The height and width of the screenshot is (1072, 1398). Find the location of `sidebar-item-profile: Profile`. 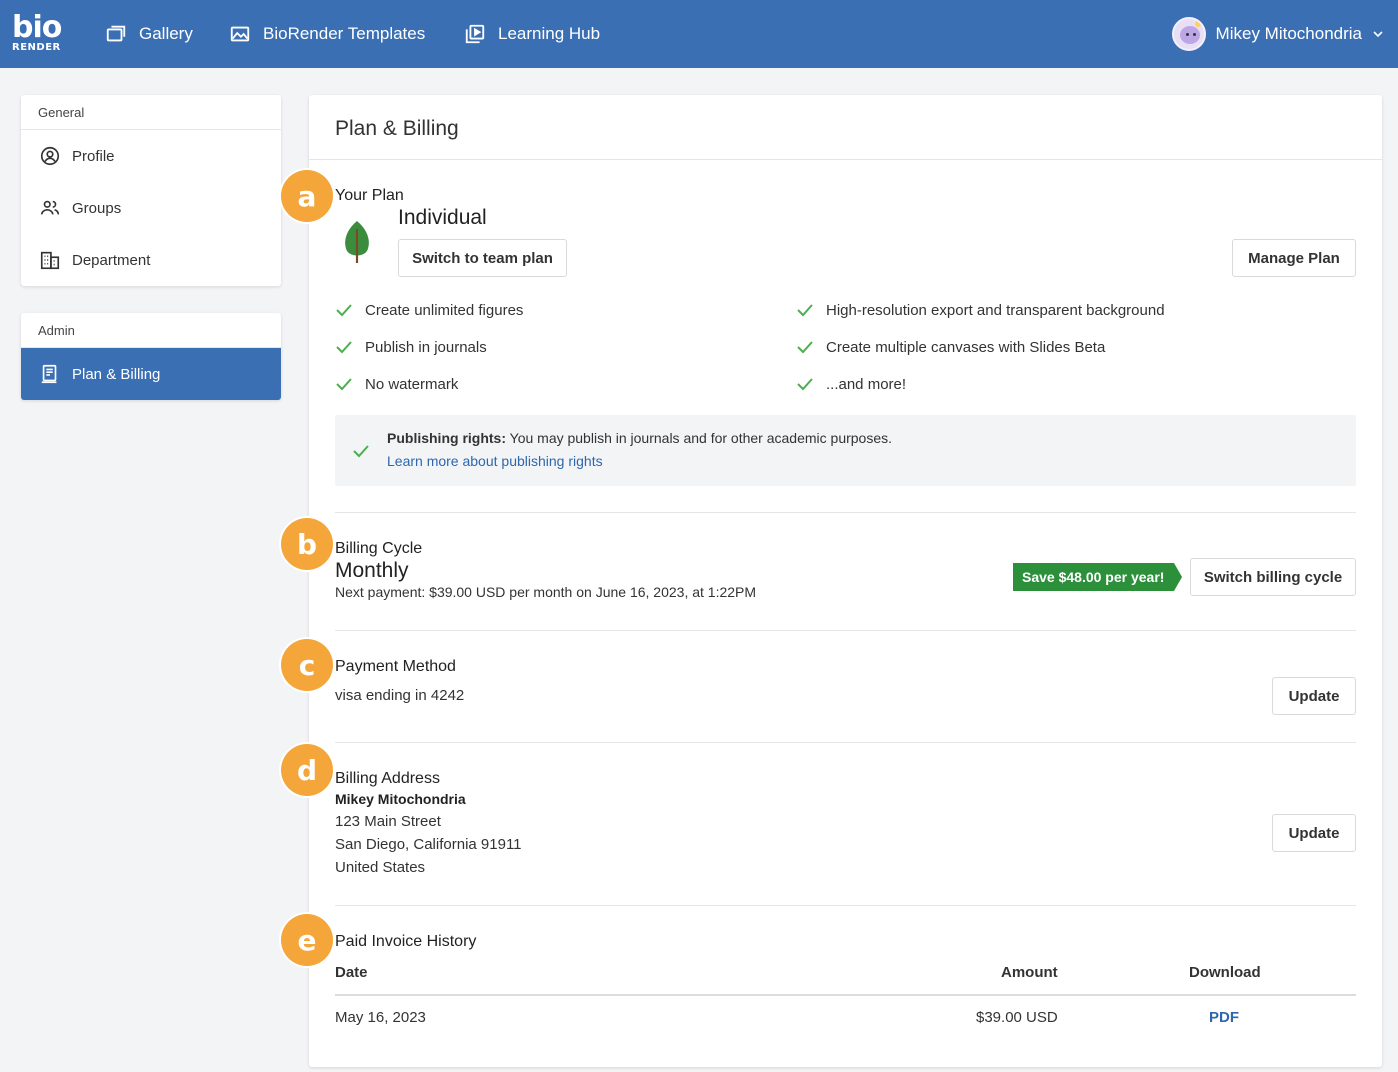

sidebar-item-profile: Profile is located at coordinates (151, 156).